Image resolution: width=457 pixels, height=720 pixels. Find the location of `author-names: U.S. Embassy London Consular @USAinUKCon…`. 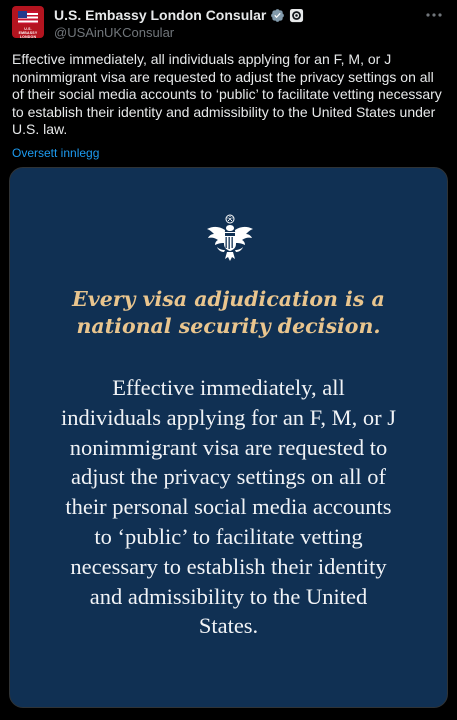

author-names: U.S. Embassy London Consular @USAinUKCon… is located at coordinates (179, 23).